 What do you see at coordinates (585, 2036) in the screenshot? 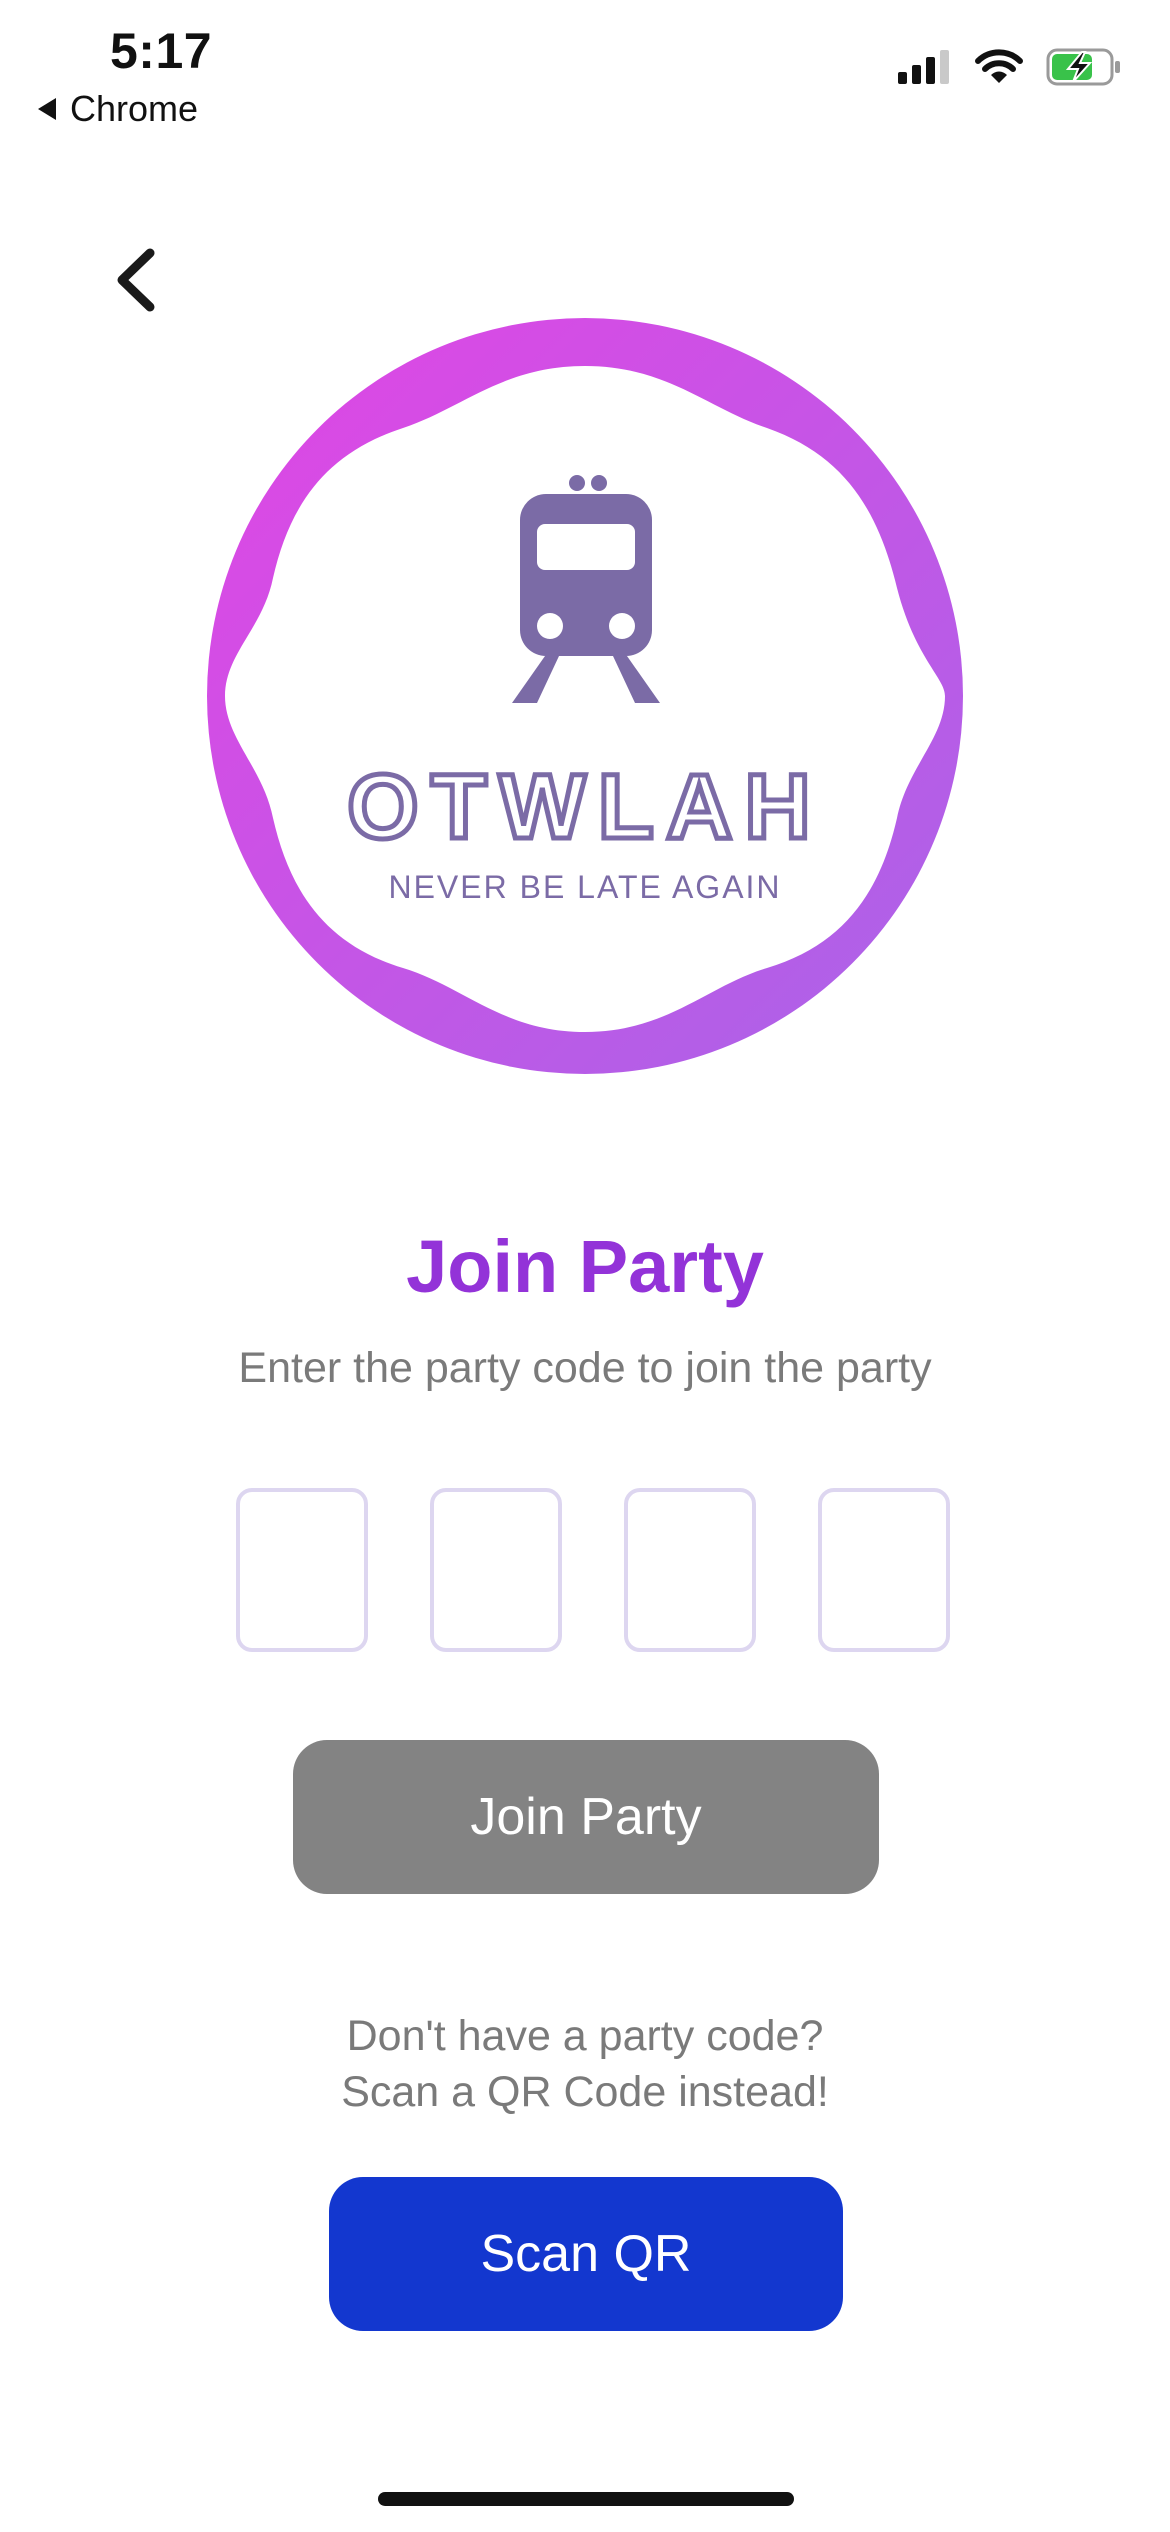
I see `helper-line-1: Don't have a party code?` at bounding box center [585, 2036].